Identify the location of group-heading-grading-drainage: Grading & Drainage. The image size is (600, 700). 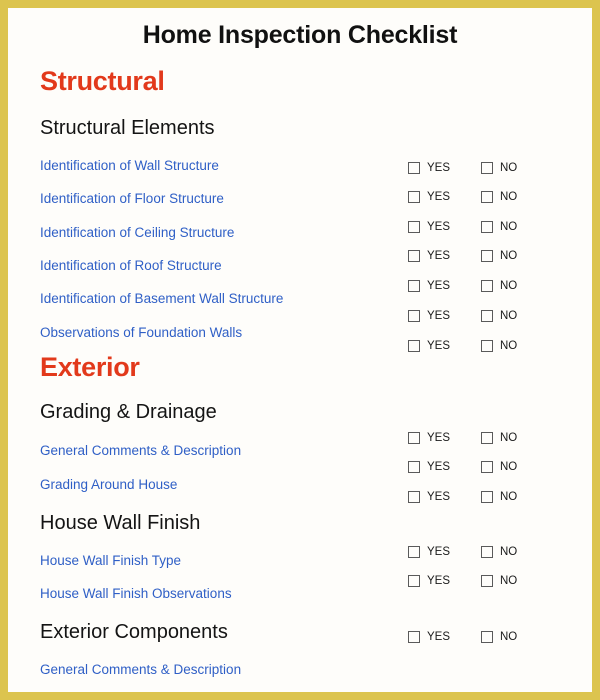
(128, 412).